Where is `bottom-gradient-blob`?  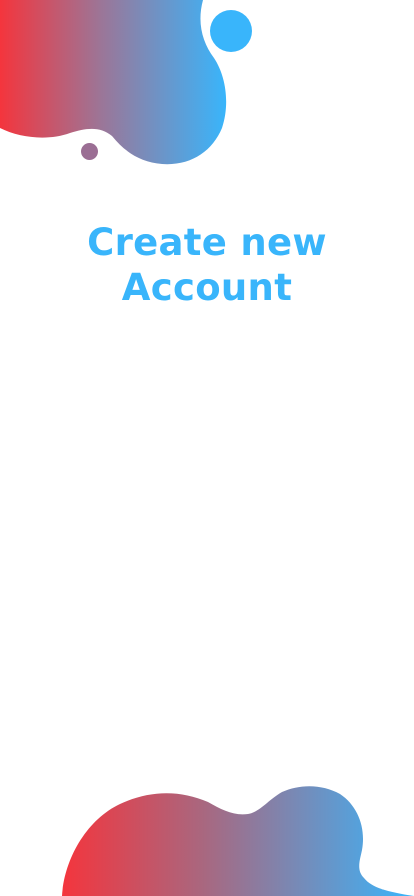 bottom-gradient-blob is located at coordinates (238, 841).